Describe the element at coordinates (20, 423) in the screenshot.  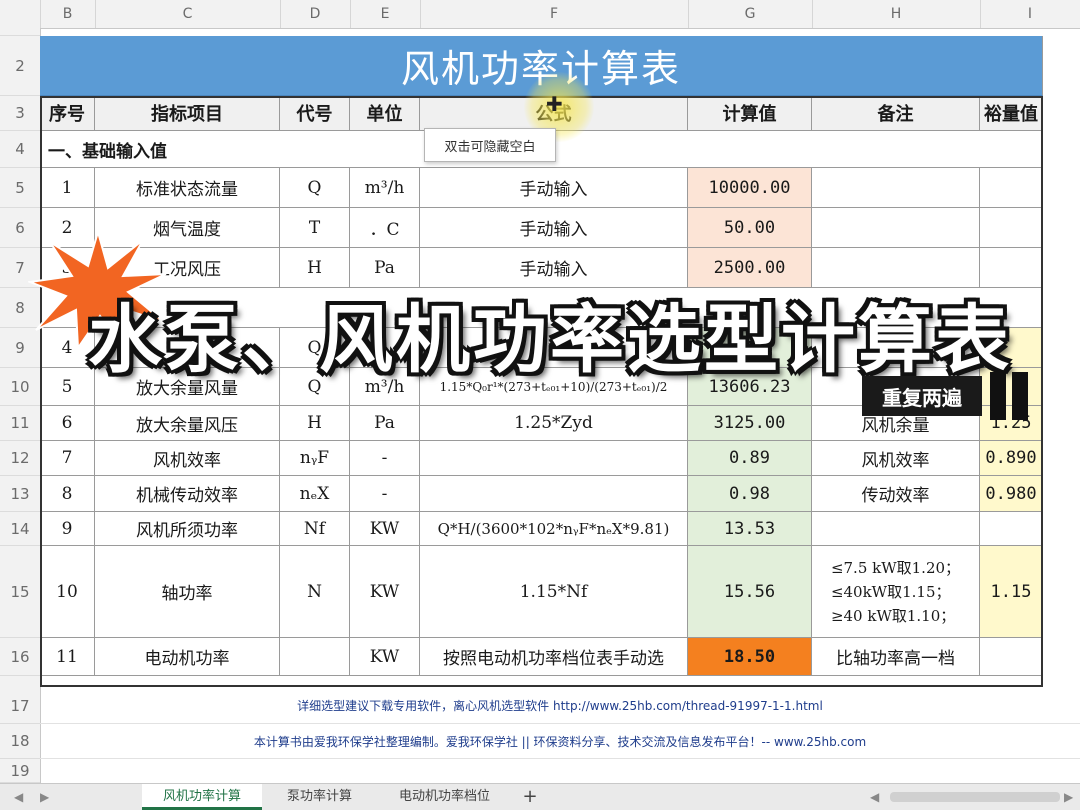
I see `row-header-11: 11` at that location.